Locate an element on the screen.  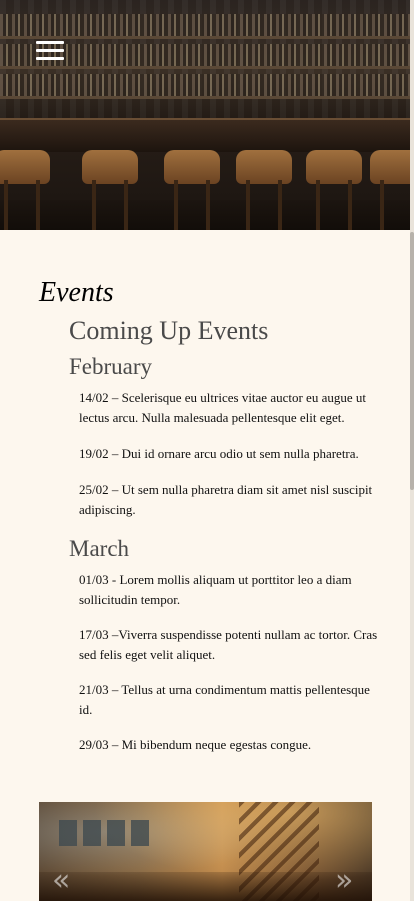
hamburger-menu-icon is located at coordinates (50, 51).